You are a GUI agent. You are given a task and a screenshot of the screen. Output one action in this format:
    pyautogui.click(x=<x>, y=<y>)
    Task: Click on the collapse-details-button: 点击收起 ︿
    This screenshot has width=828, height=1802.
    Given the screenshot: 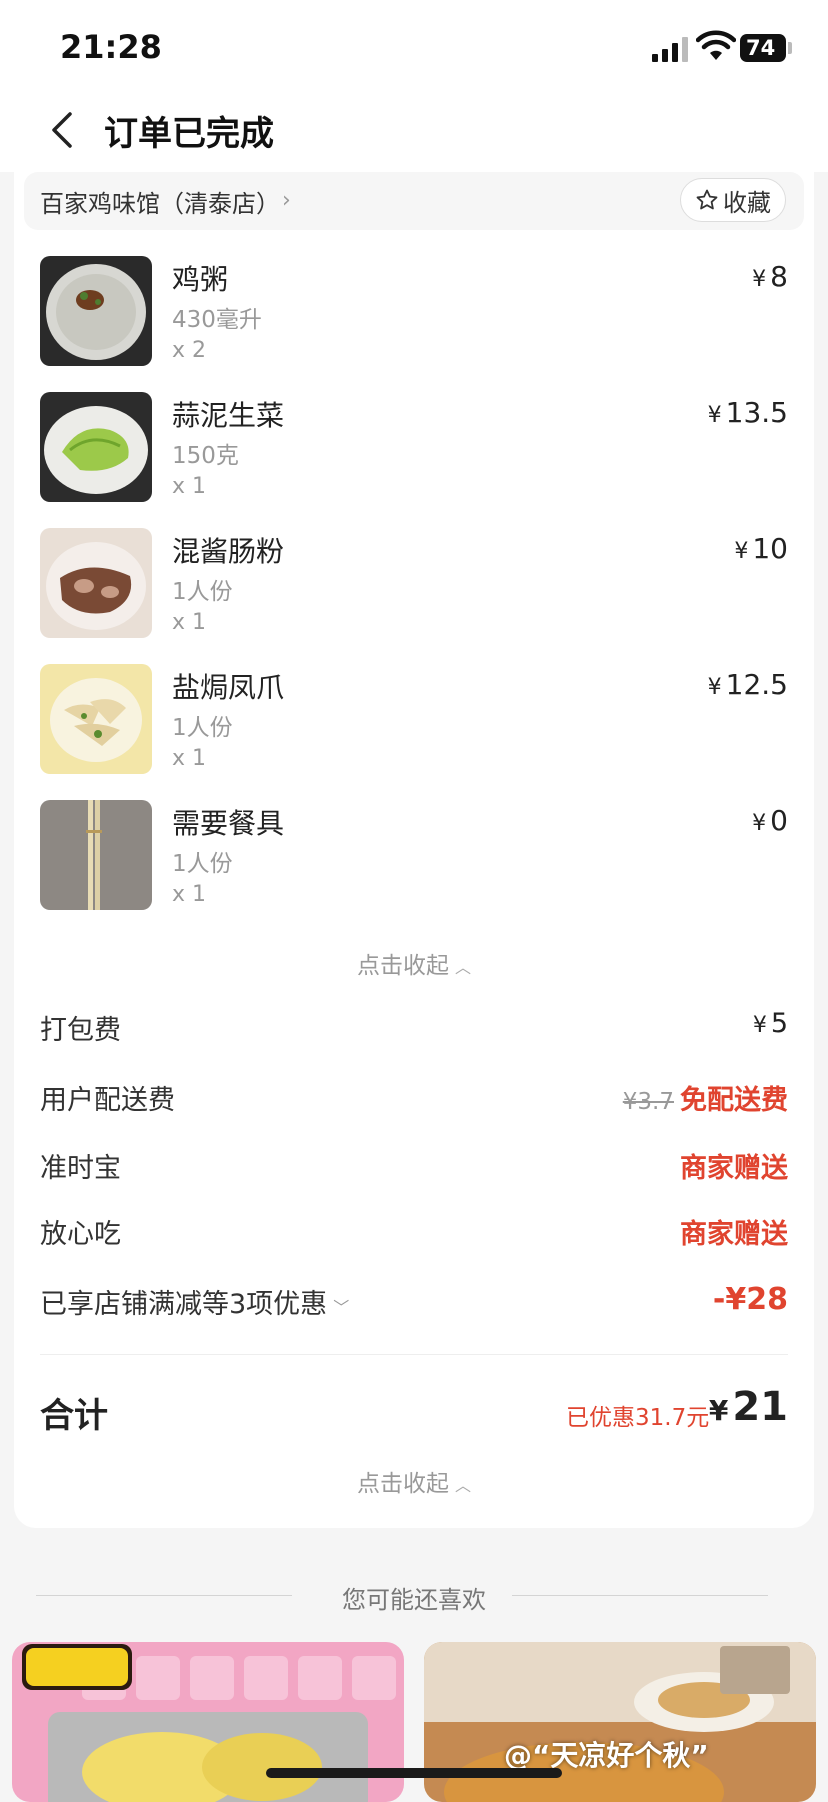 What is the action you would take?
    pyautogui.click(x=414, y=1481)
    